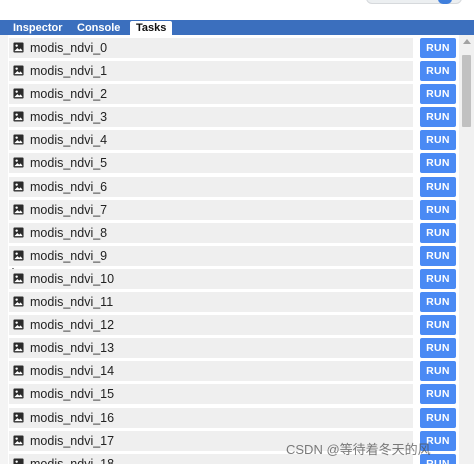 The width and height of the screenshot is (474, 464). I want to click on scroll-up-arrow-icon, so click(467, 41).